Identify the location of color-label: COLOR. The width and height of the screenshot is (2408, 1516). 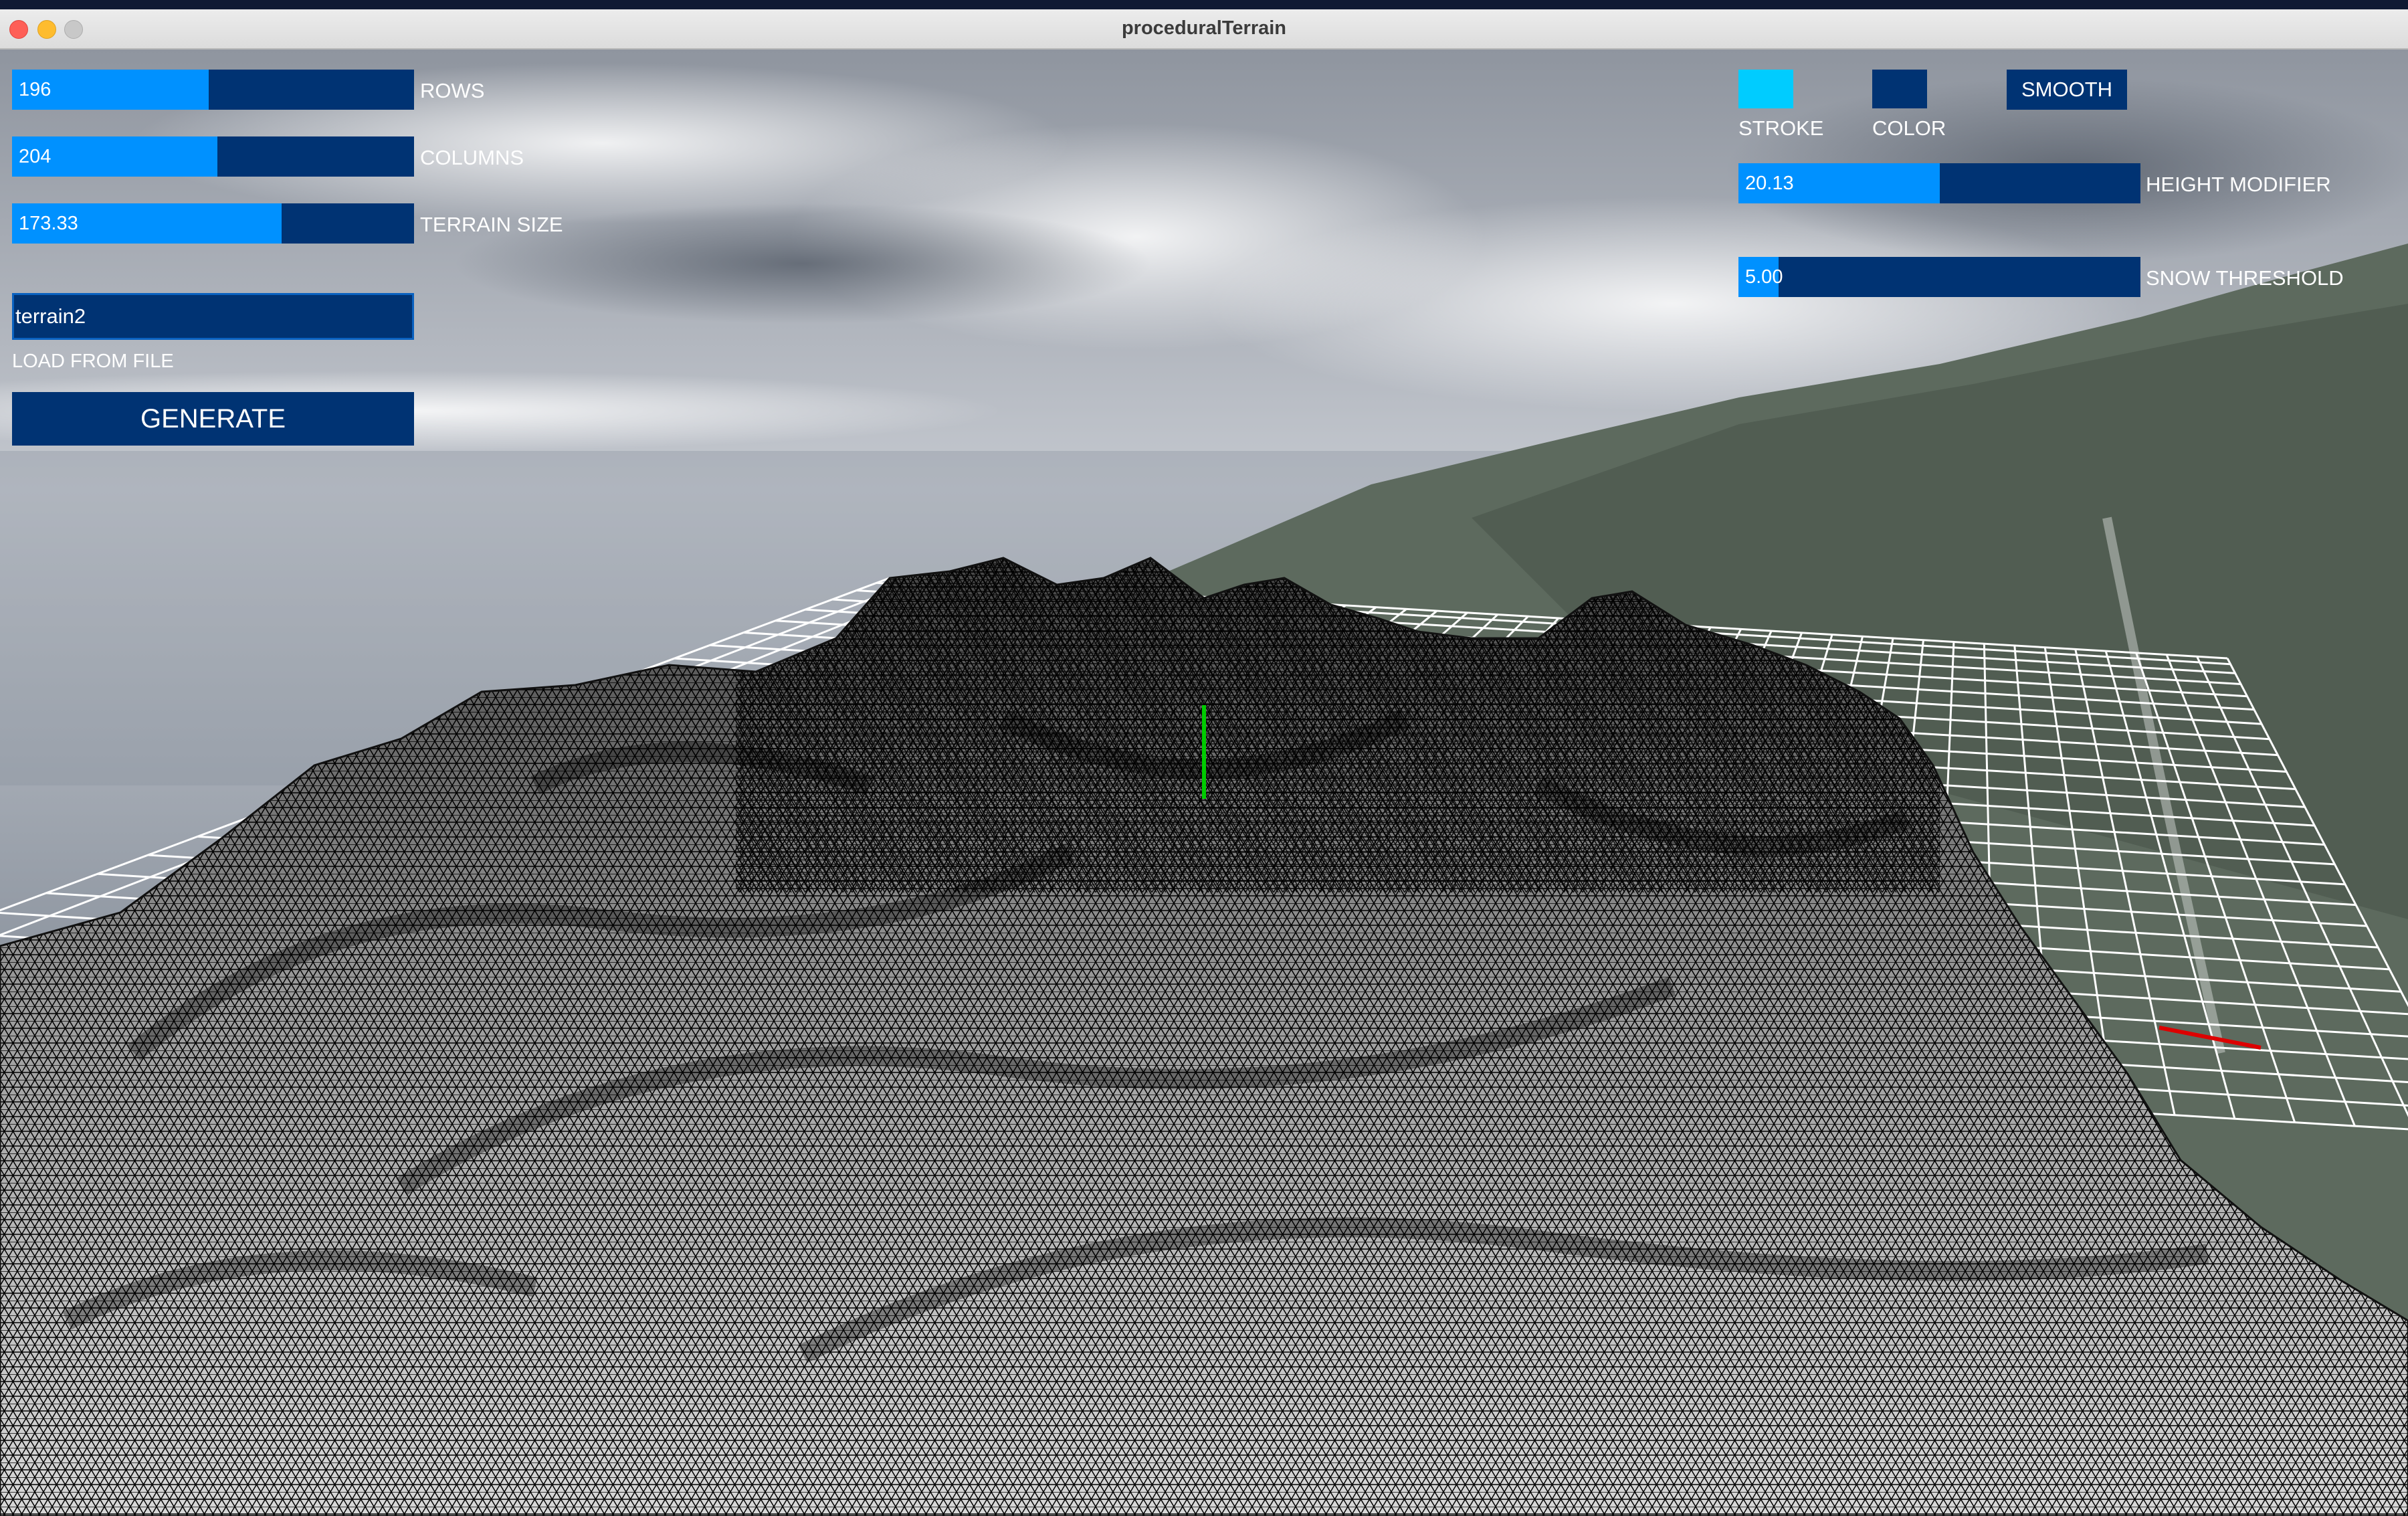
(1909, 128).